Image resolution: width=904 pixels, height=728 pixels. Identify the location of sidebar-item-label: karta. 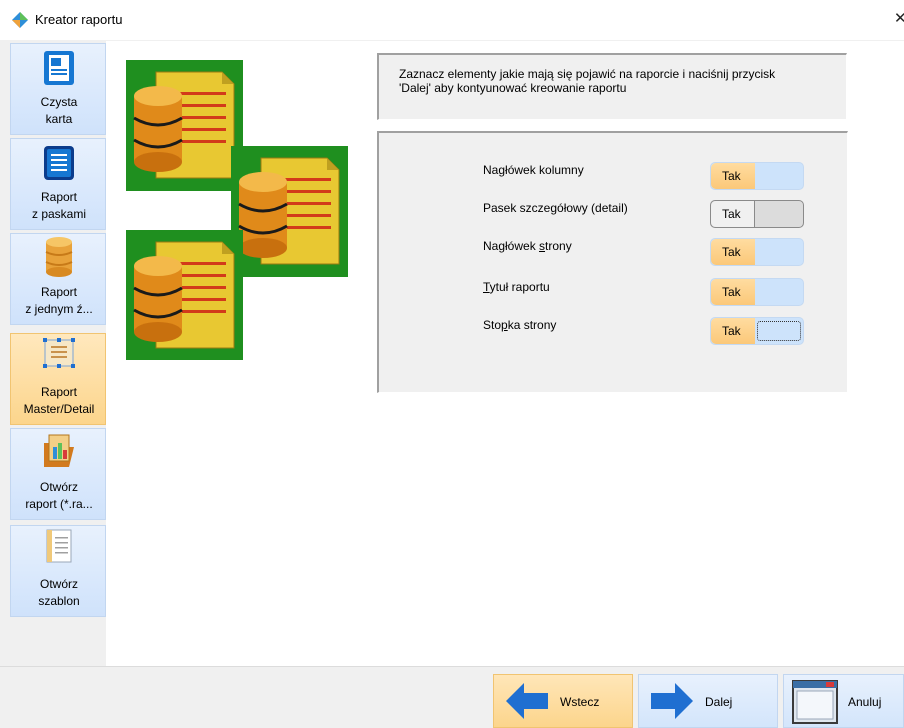
(59, 119).